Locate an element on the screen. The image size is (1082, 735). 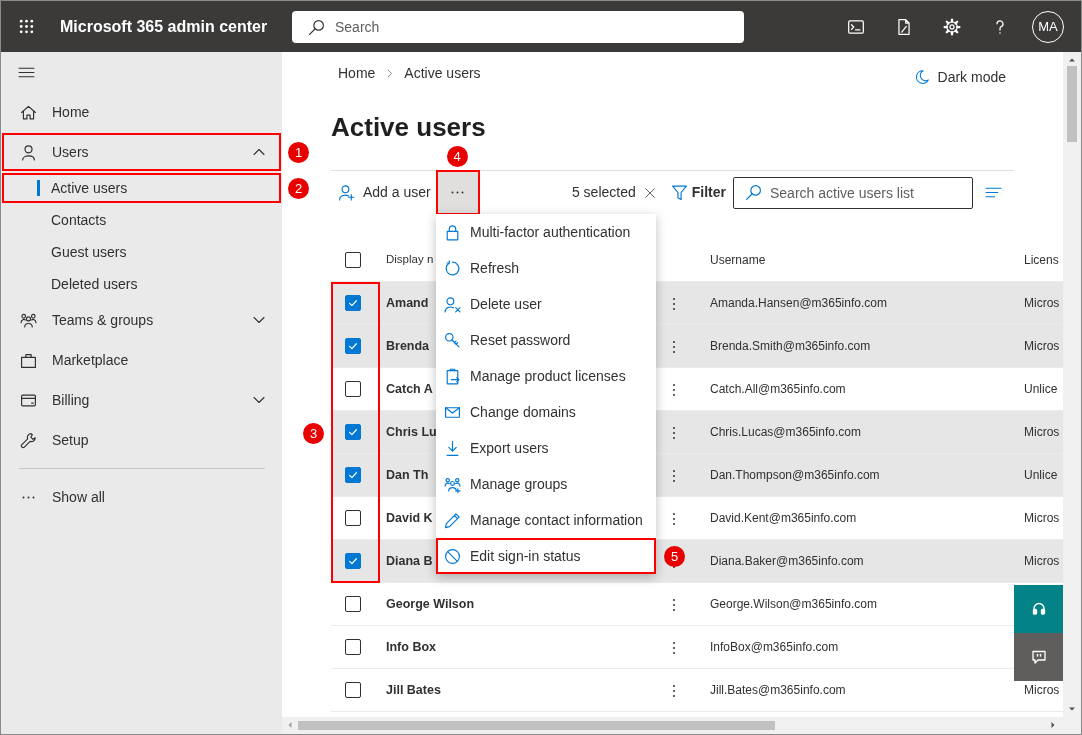
nav-item: Billing is located at coordinates (141, 400).